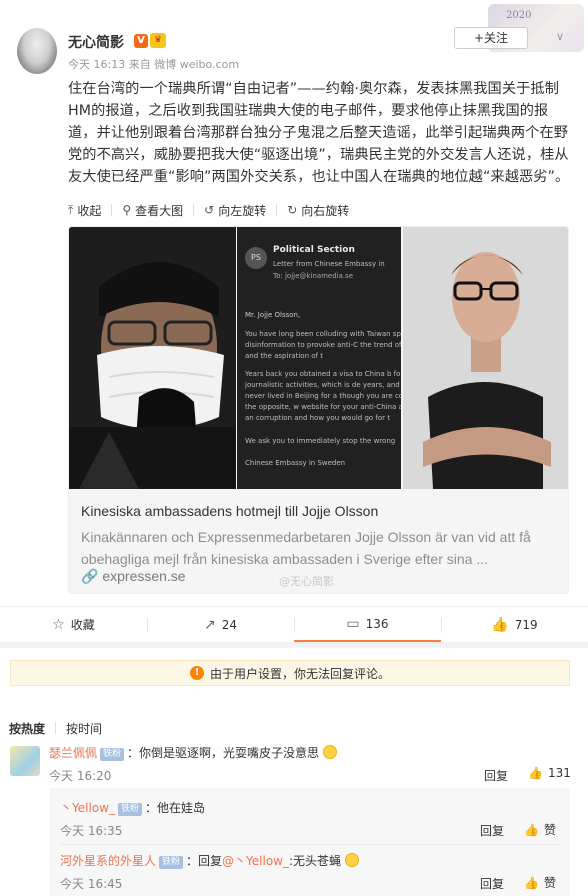  Describe the element at coordinates (377, 623) in the screenshot. I see `comment-count: 136` at that location.